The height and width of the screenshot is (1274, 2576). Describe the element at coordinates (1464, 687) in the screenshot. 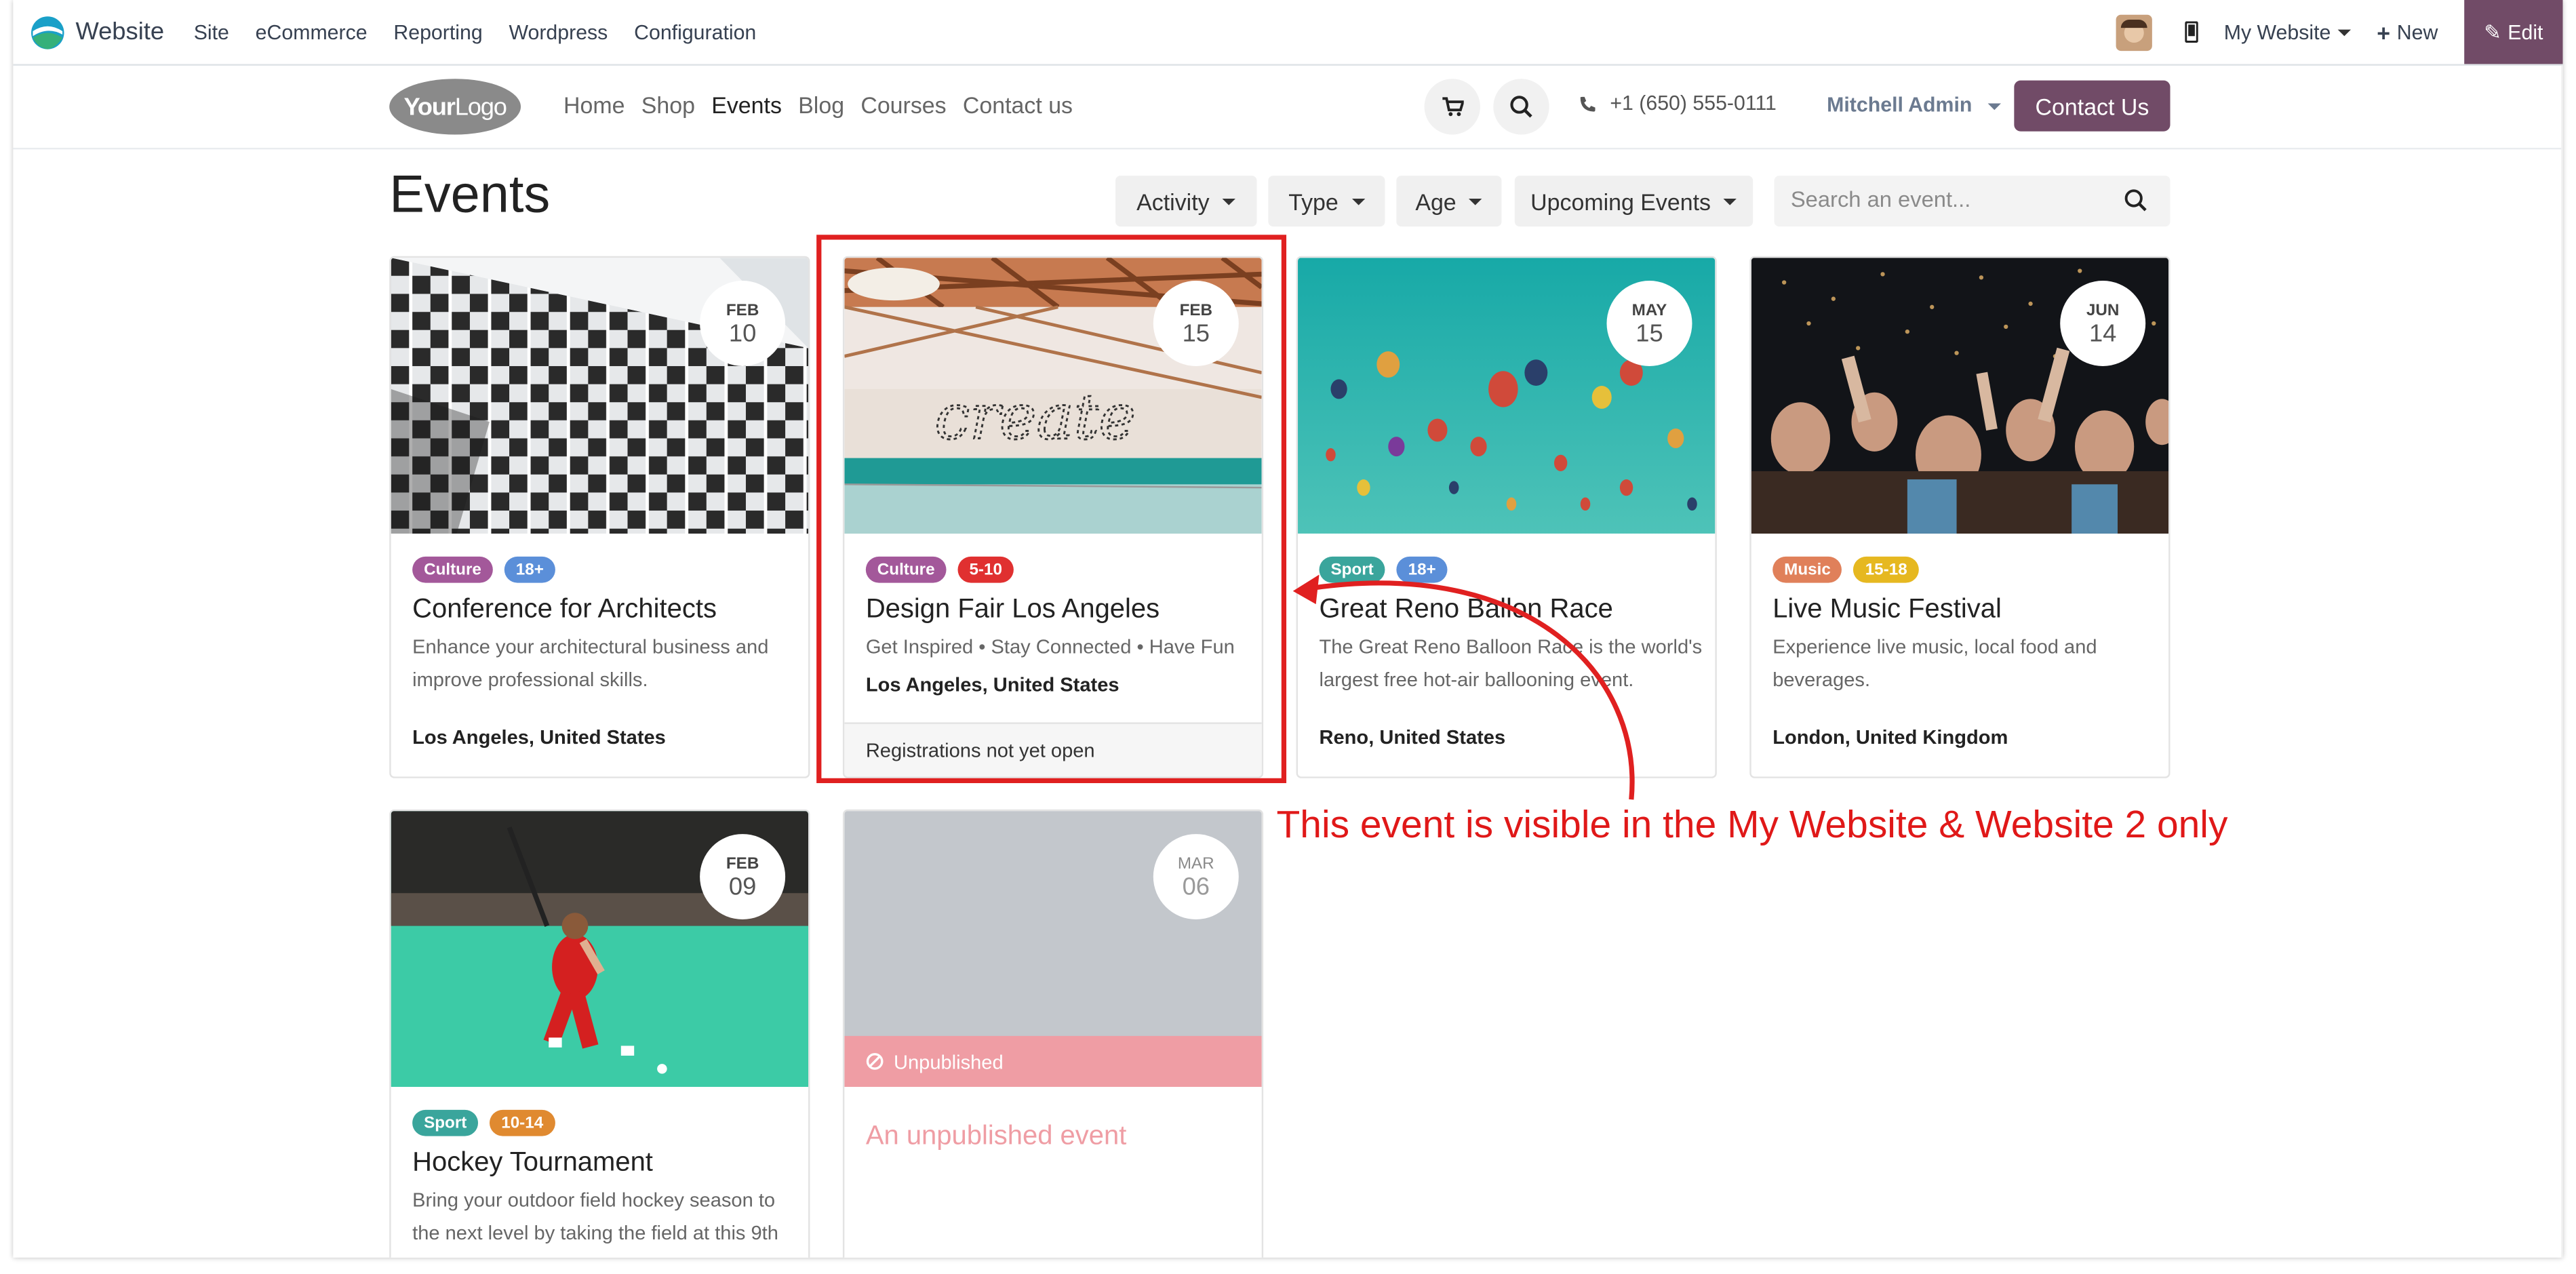

I see `annotation-arrow` at that location.